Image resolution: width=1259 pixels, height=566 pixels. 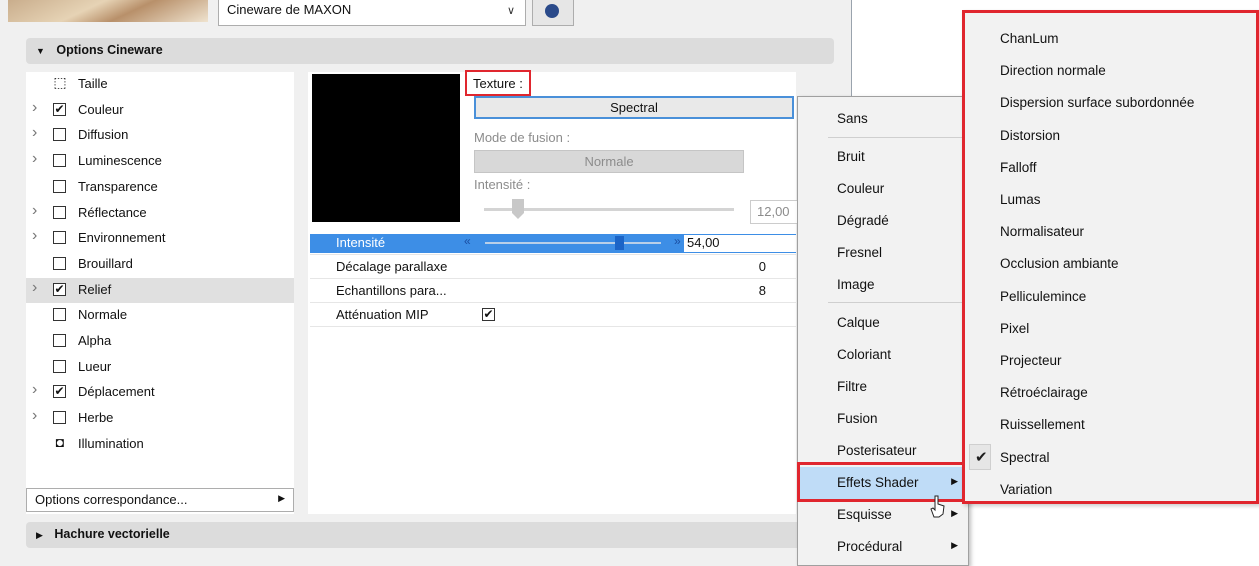 I want to click on menu-item: Image, so click(x=883, y=285).